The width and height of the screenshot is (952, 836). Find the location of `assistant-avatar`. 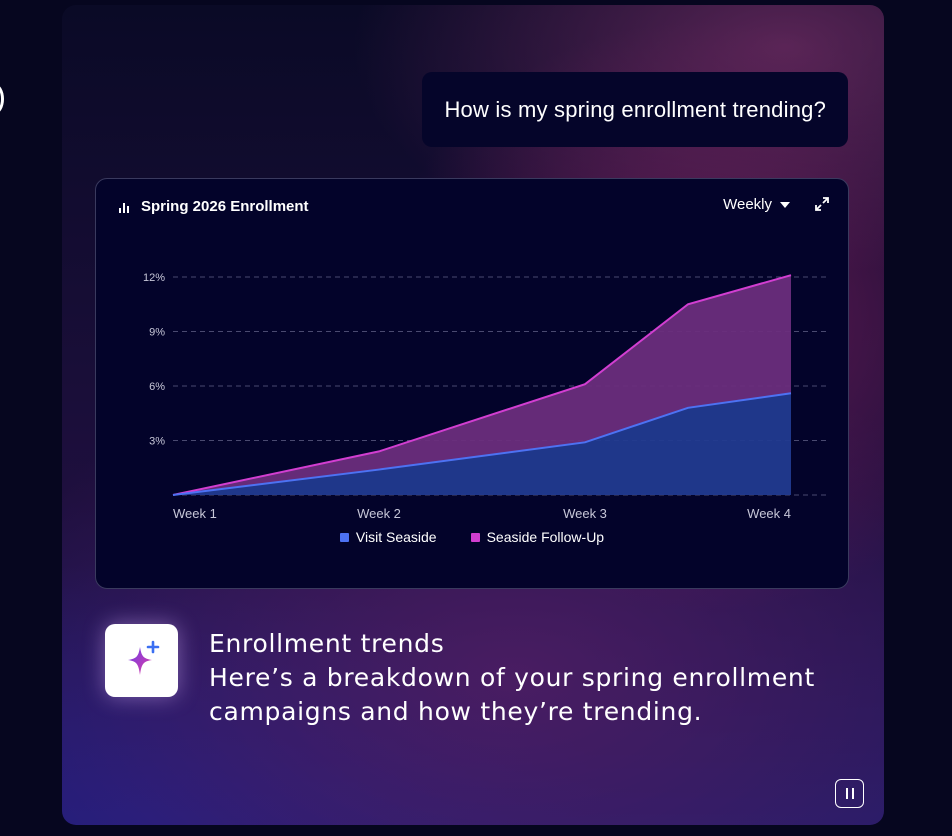

assistant-avatar is located at coordinates (141, 660).